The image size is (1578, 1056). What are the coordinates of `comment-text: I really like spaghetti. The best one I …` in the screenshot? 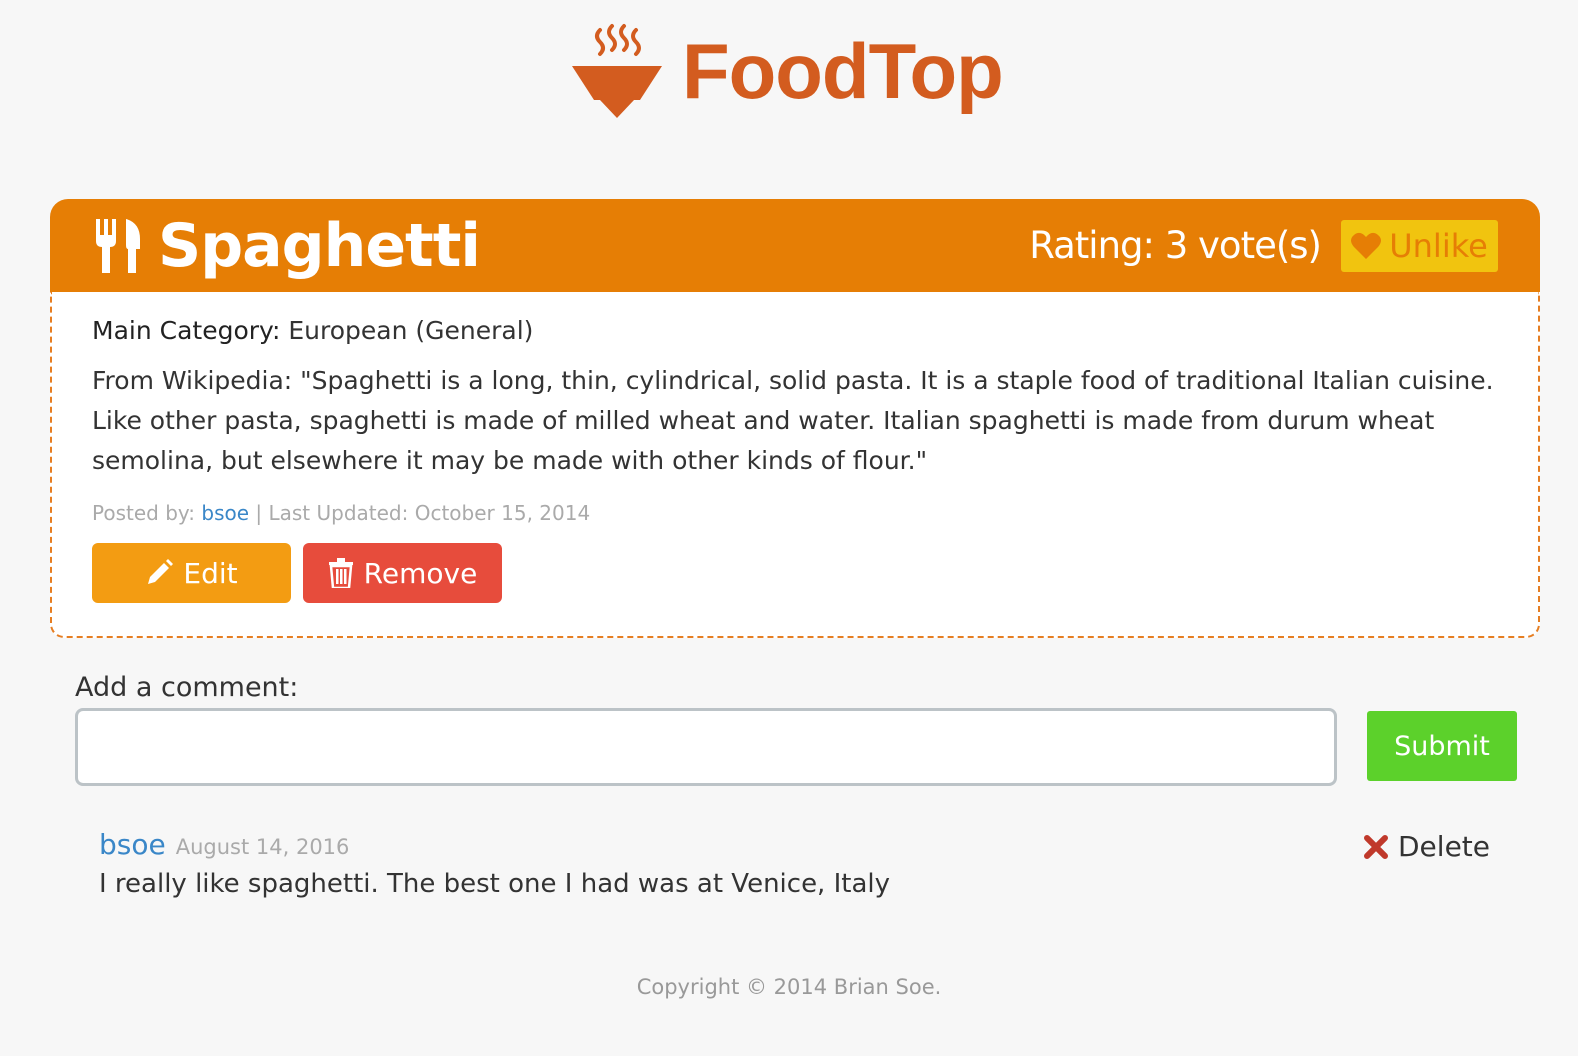 It's located at (494, 884).